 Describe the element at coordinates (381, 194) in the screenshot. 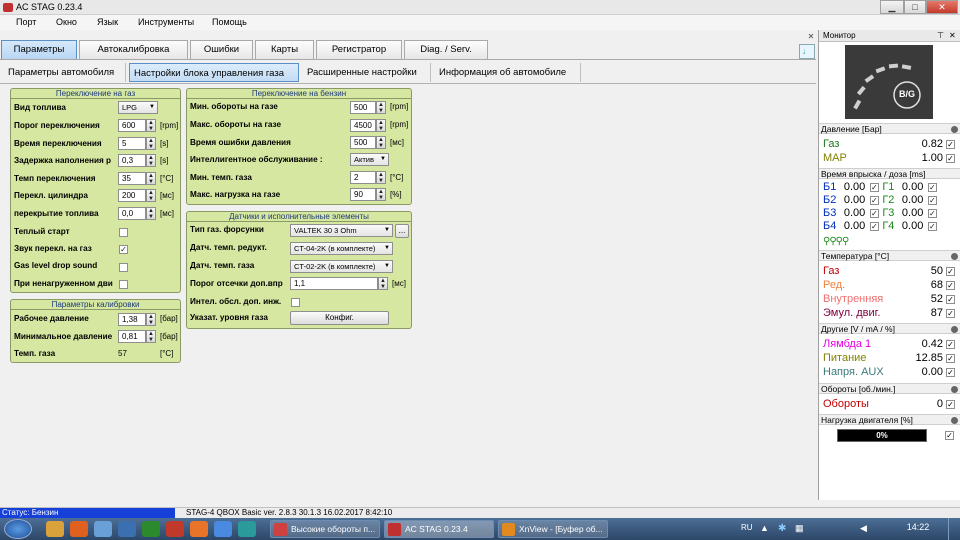

I see `max-load-stepper: ▲ ▼` at that location.